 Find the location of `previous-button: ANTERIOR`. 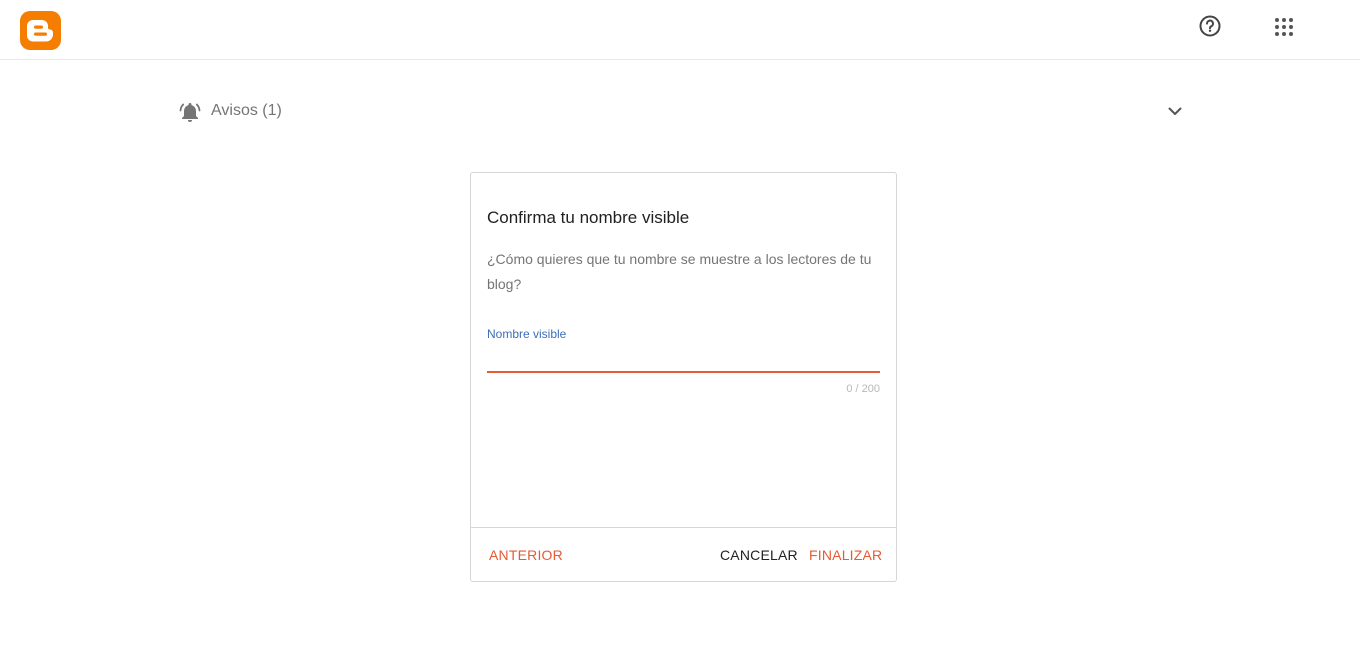

previous-button: ANTERIOR is located at coordinates (526, 555).